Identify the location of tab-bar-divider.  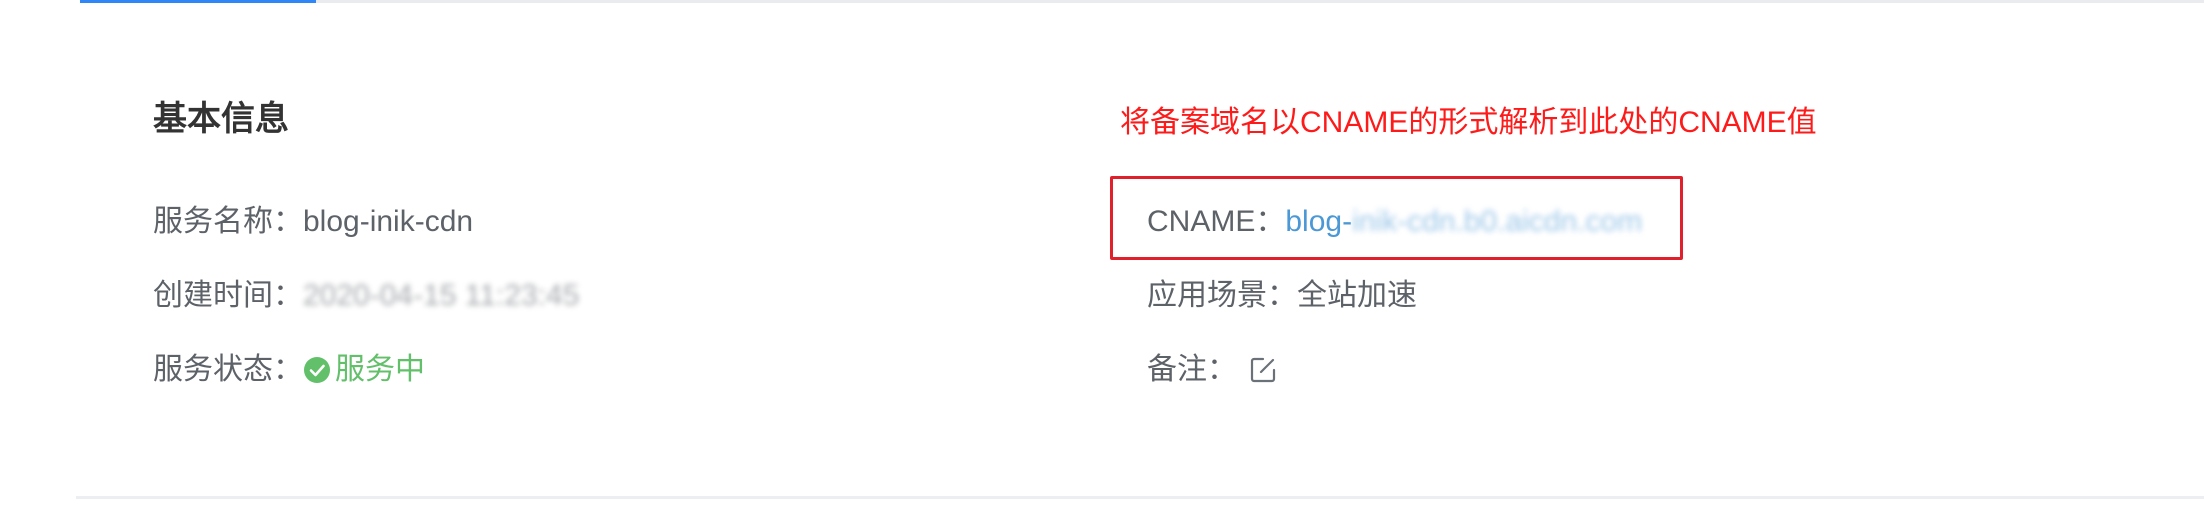
(1142, 1).